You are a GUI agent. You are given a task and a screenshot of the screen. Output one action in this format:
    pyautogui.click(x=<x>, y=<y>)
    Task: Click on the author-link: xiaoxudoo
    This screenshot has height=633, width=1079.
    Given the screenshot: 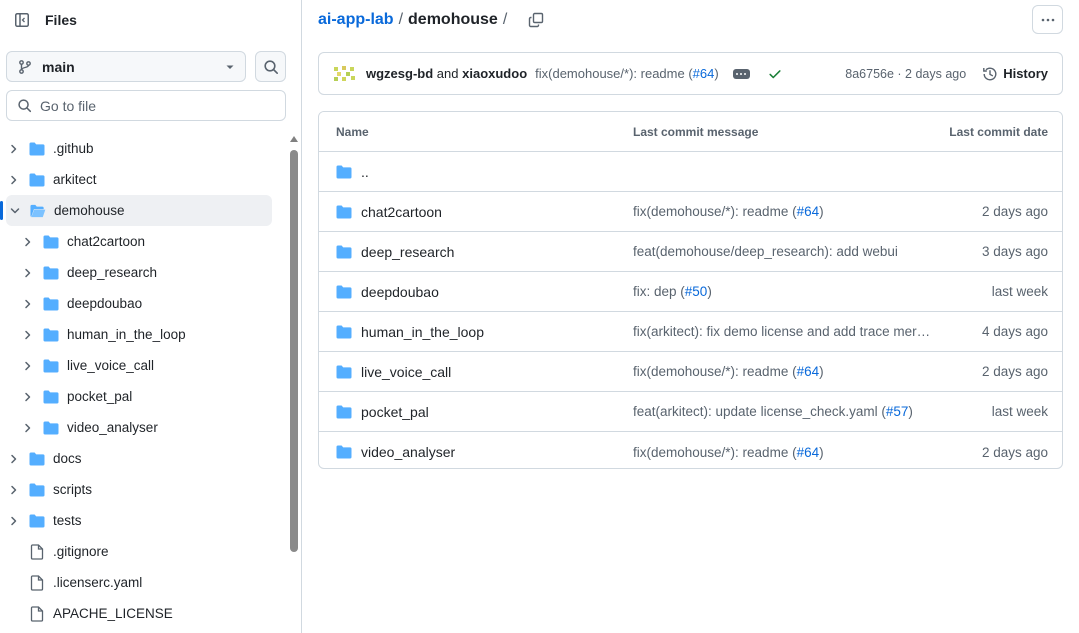 What is the action you would take?
    pyautogui.click(x=494, y=73)
    